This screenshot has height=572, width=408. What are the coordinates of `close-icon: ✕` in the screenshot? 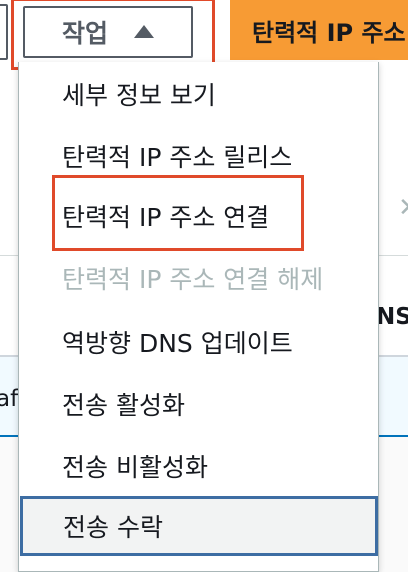 It's located at (403, 208).